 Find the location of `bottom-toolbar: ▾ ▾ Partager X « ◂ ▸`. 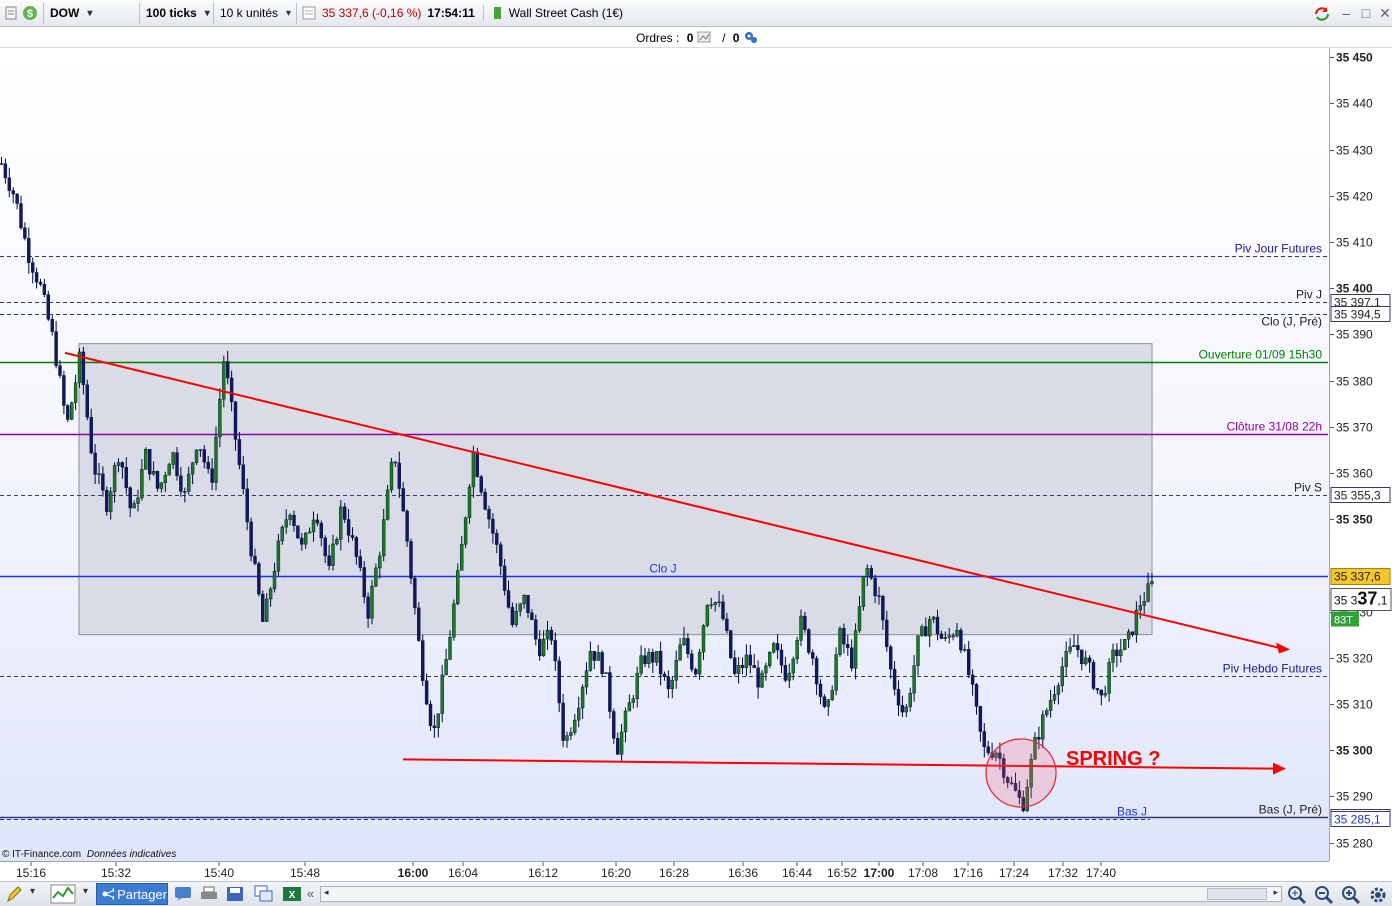

bottom-toolbar: ▾ ▾ Partager X « ◂ ▸ is located at coordinates (696, 893).